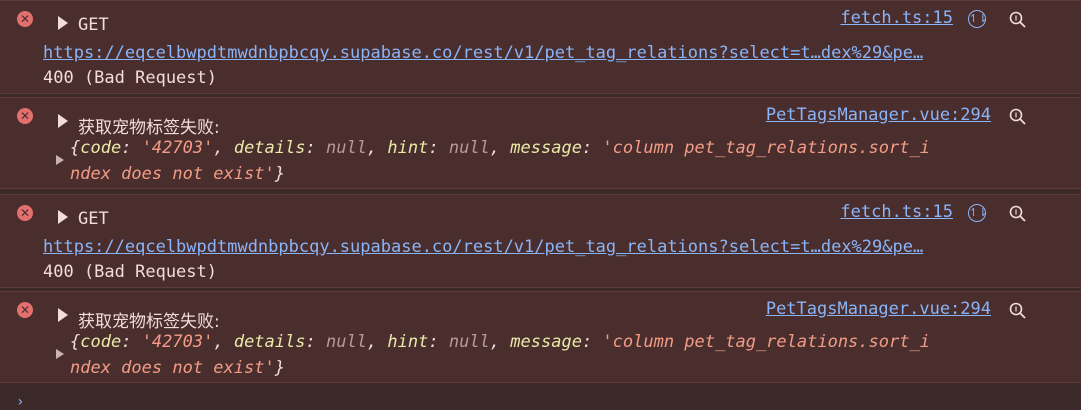 The height and width of the screenshot is (410, 1081). Describe the element at coordinates (20, 402) in the screenshot. I see `console-prompt-icon: ›` at that location.